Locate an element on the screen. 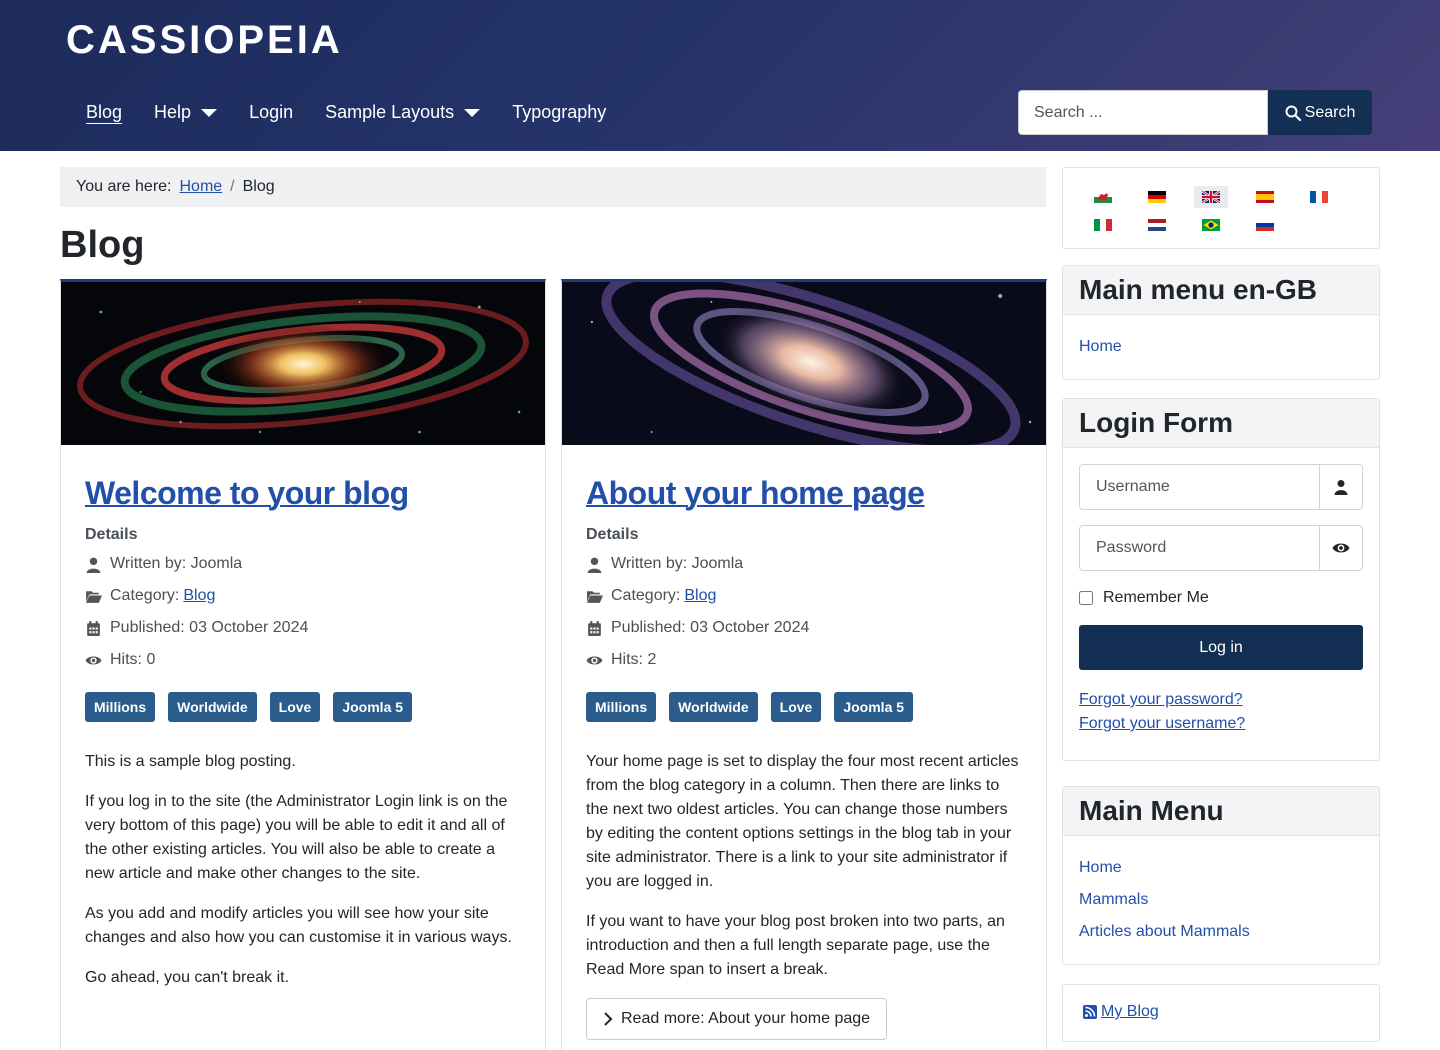  eye-icon is located at coordinates (594, 660).